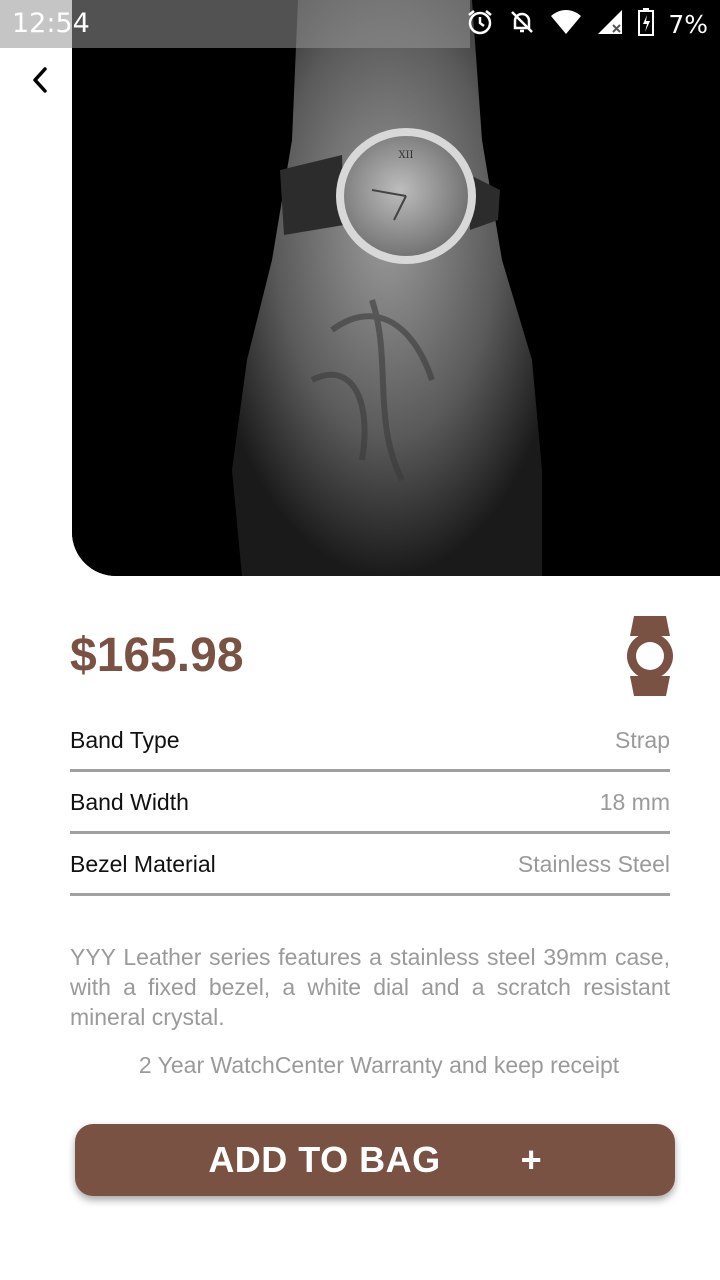 This screenshot has width=720, height=1280. What do you see at coordinates (688, 24) in the screenshot?
I see `battery-percent: 7%` at bounding box center [688, 24].